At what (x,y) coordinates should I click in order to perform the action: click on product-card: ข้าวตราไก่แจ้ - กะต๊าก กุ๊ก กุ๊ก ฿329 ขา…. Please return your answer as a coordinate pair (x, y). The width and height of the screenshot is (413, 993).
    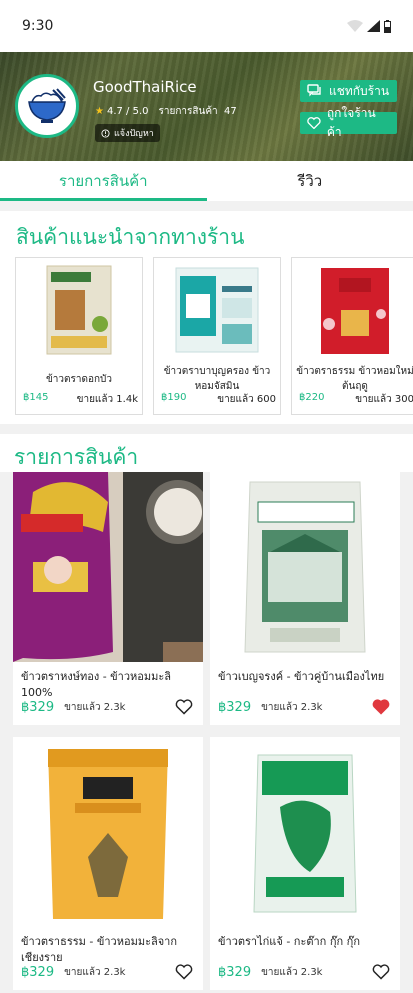
    Looking at the image, I should click on (305, 863).